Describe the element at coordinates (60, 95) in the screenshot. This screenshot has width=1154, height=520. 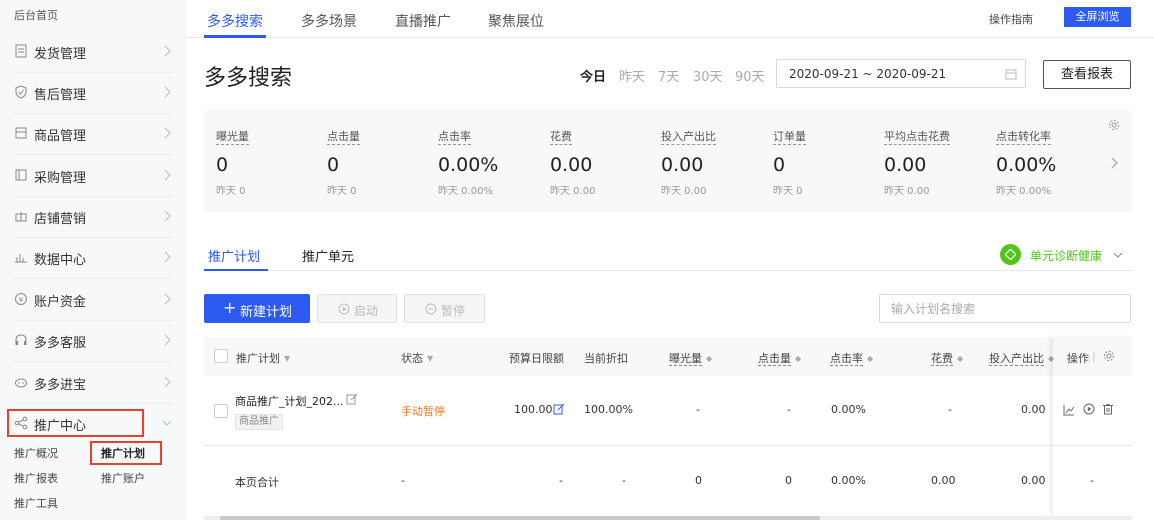
I see `sidebar-item-label: 售后管理` at that location.